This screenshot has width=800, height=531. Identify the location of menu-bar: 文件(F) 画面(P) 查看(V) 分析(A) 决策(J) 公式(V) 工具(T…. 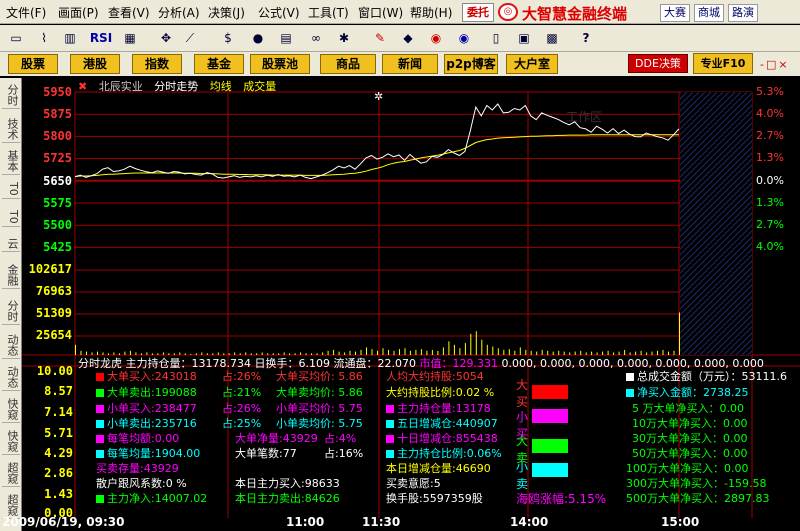
(400, 12).